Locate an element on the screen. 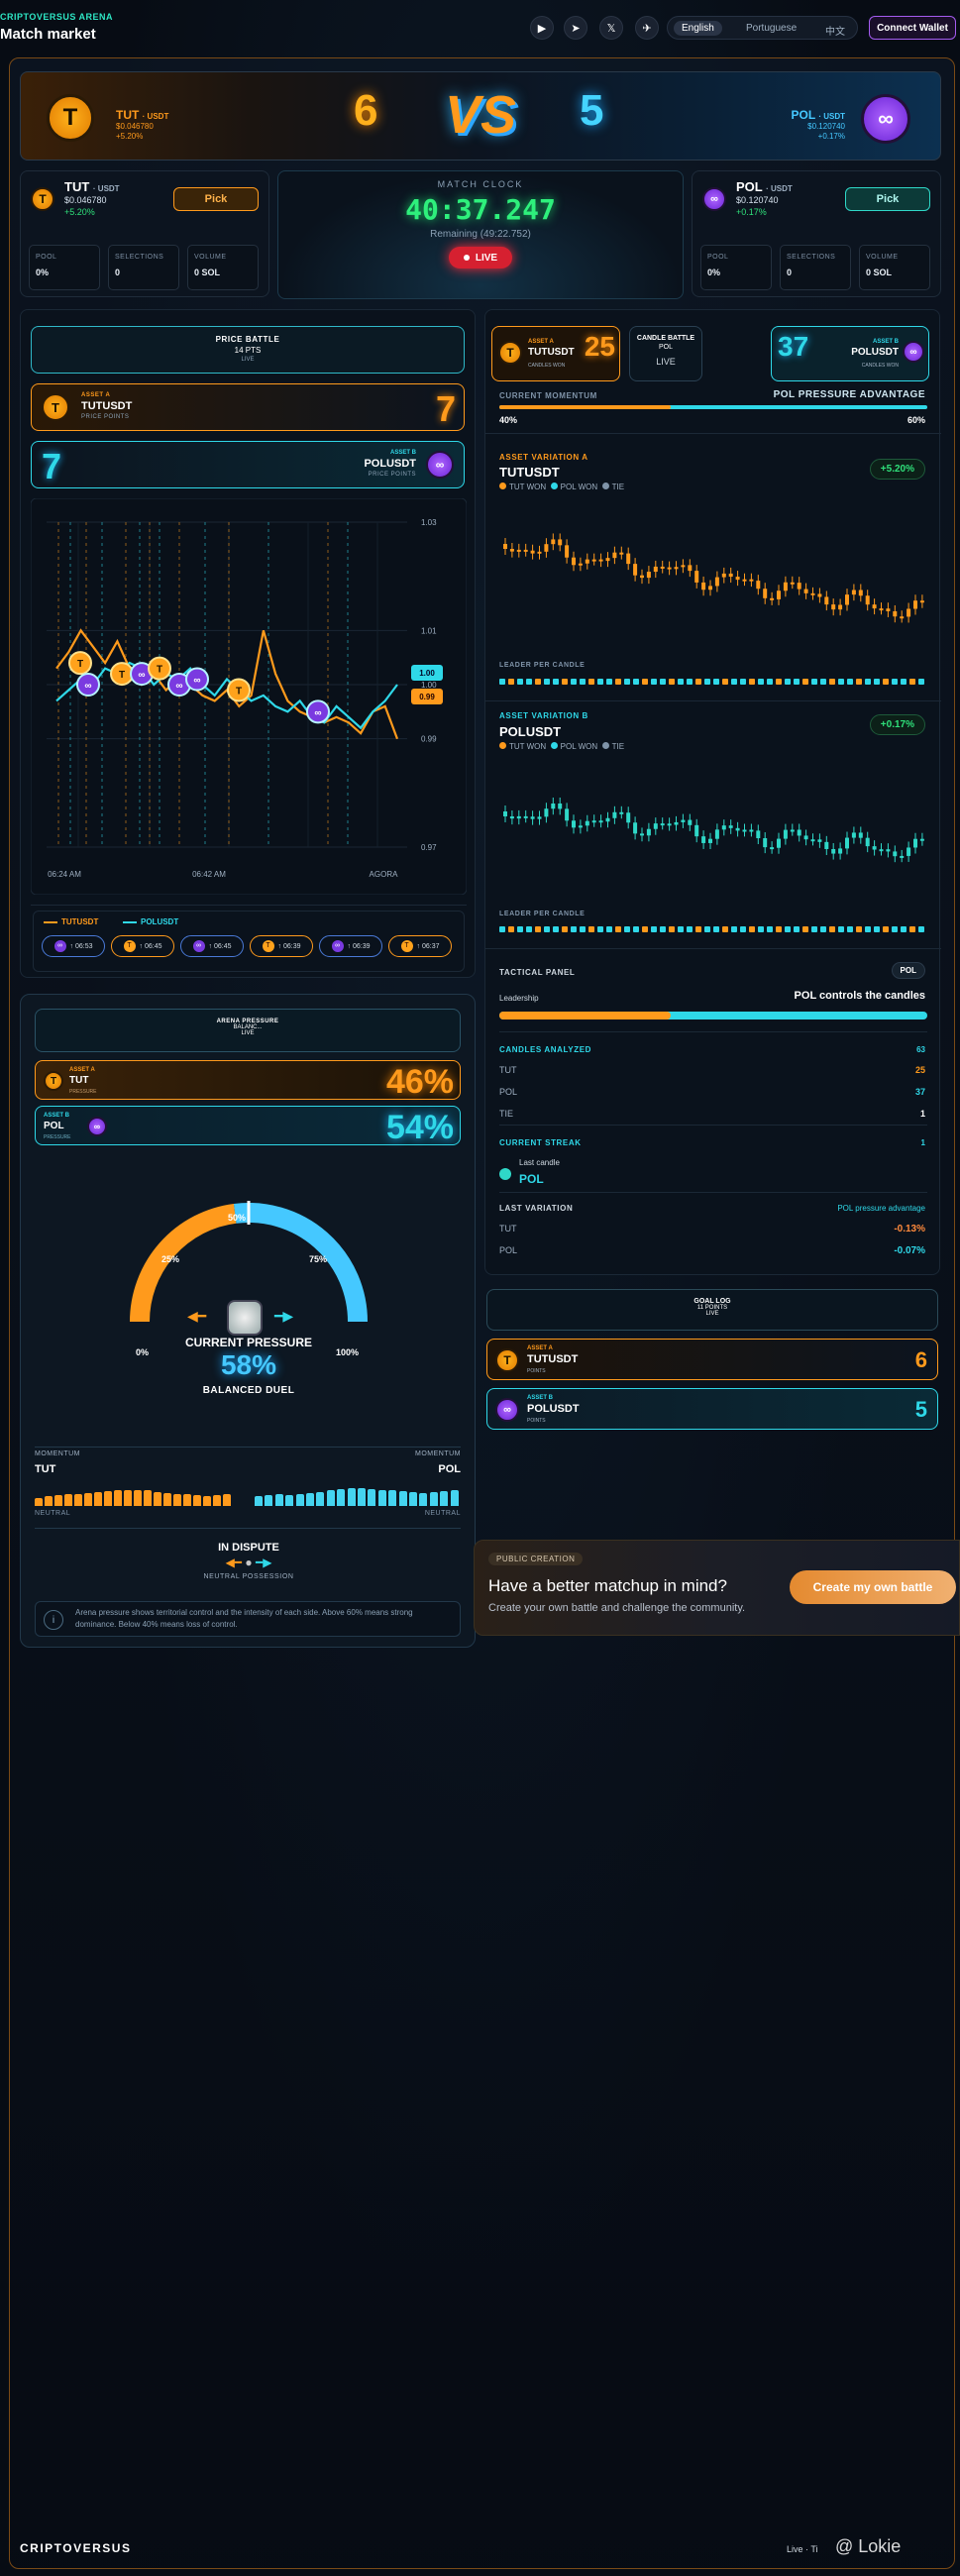 The image size is (960, 2576). goal-chip: T ↑ 06:37 is located at coordinates (420, 946).